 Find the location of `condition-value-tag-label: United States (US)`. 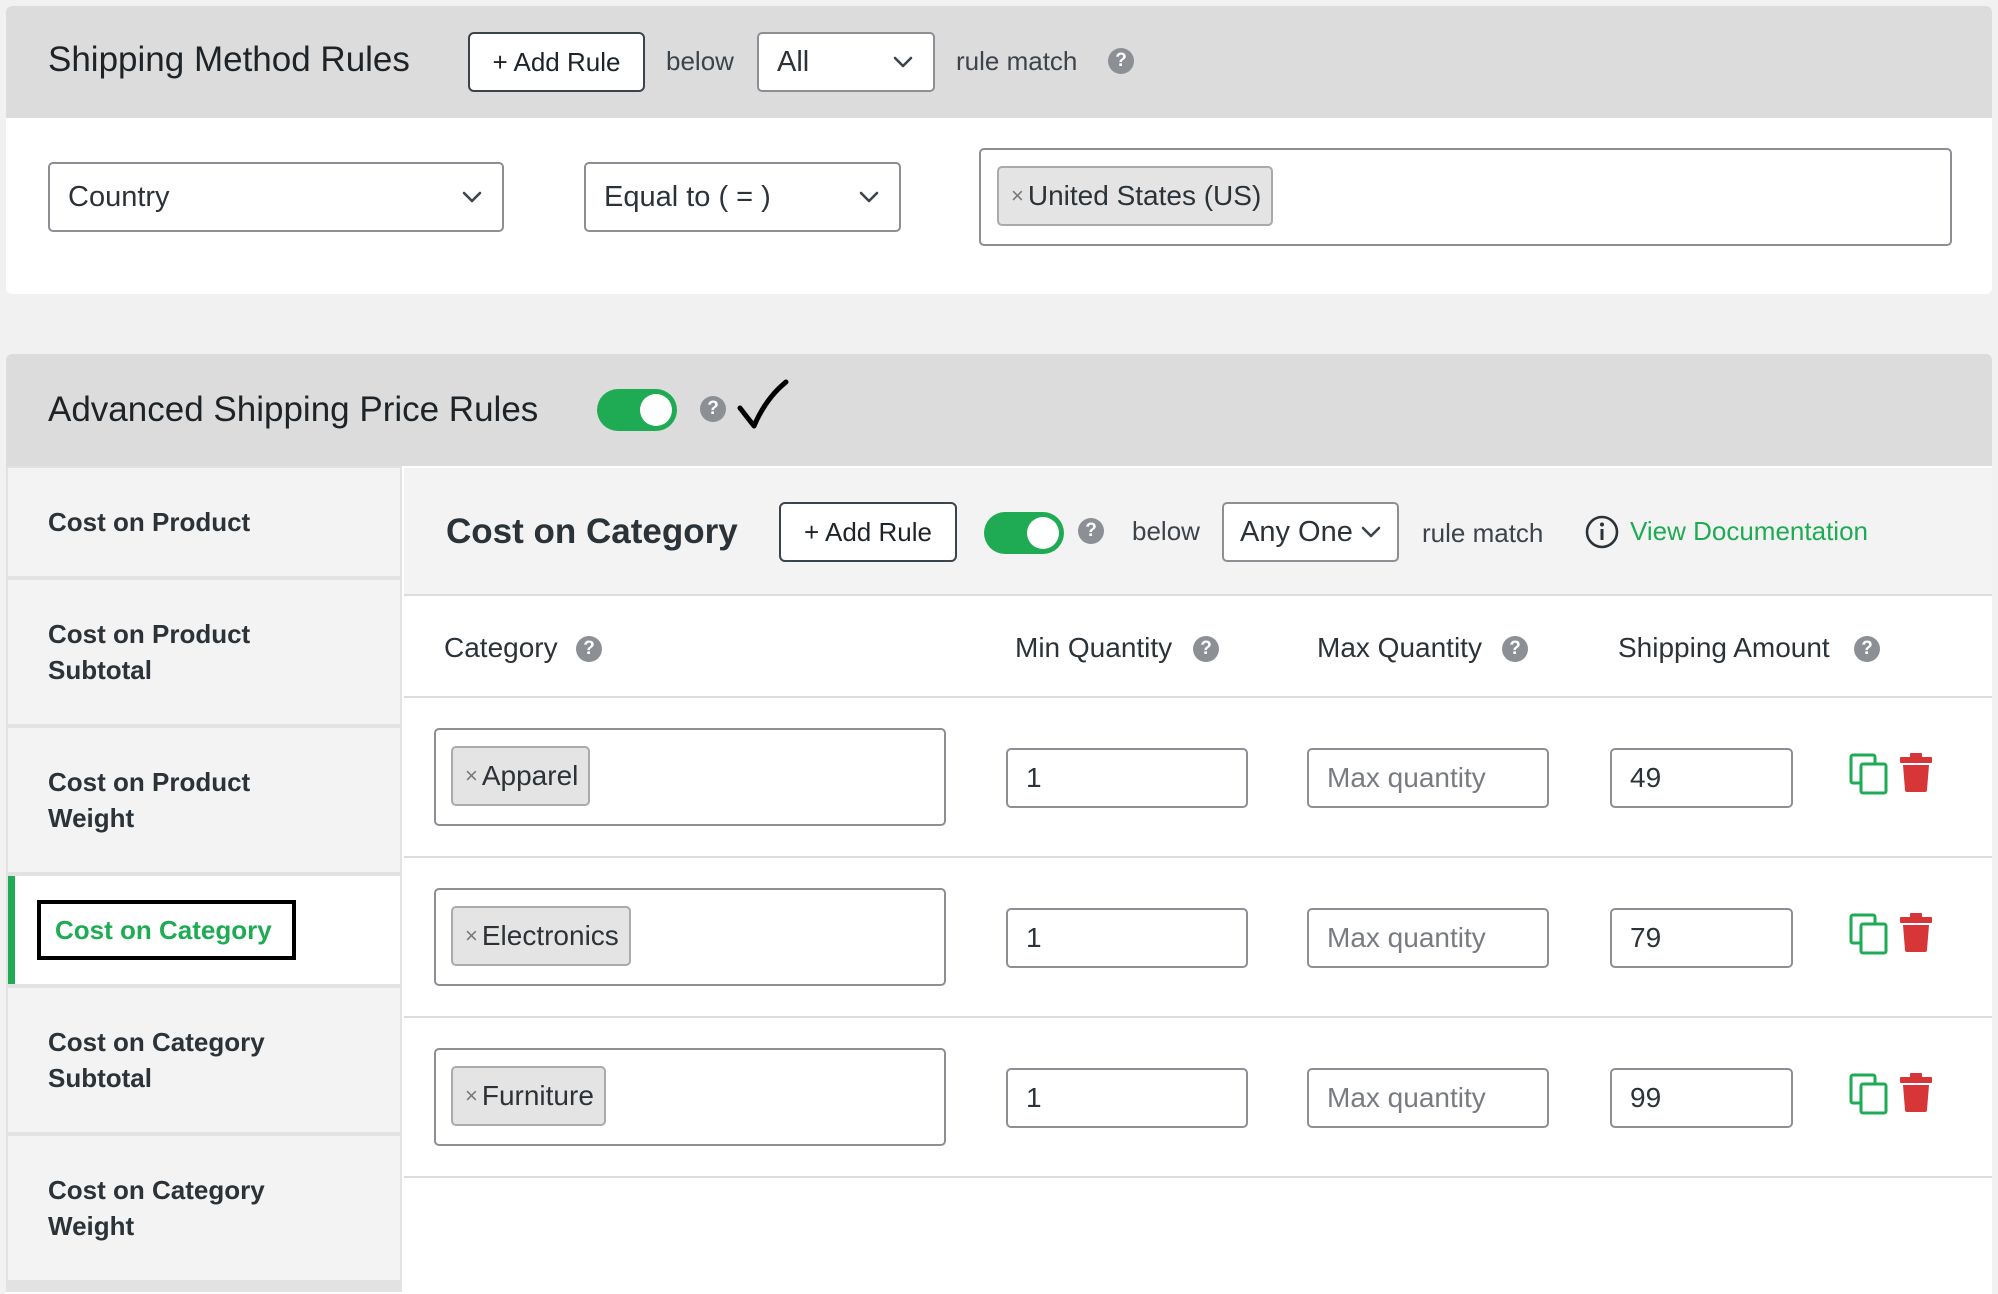

condition-value-tag-label: United States (US) is located at coordinates (1144, 195).